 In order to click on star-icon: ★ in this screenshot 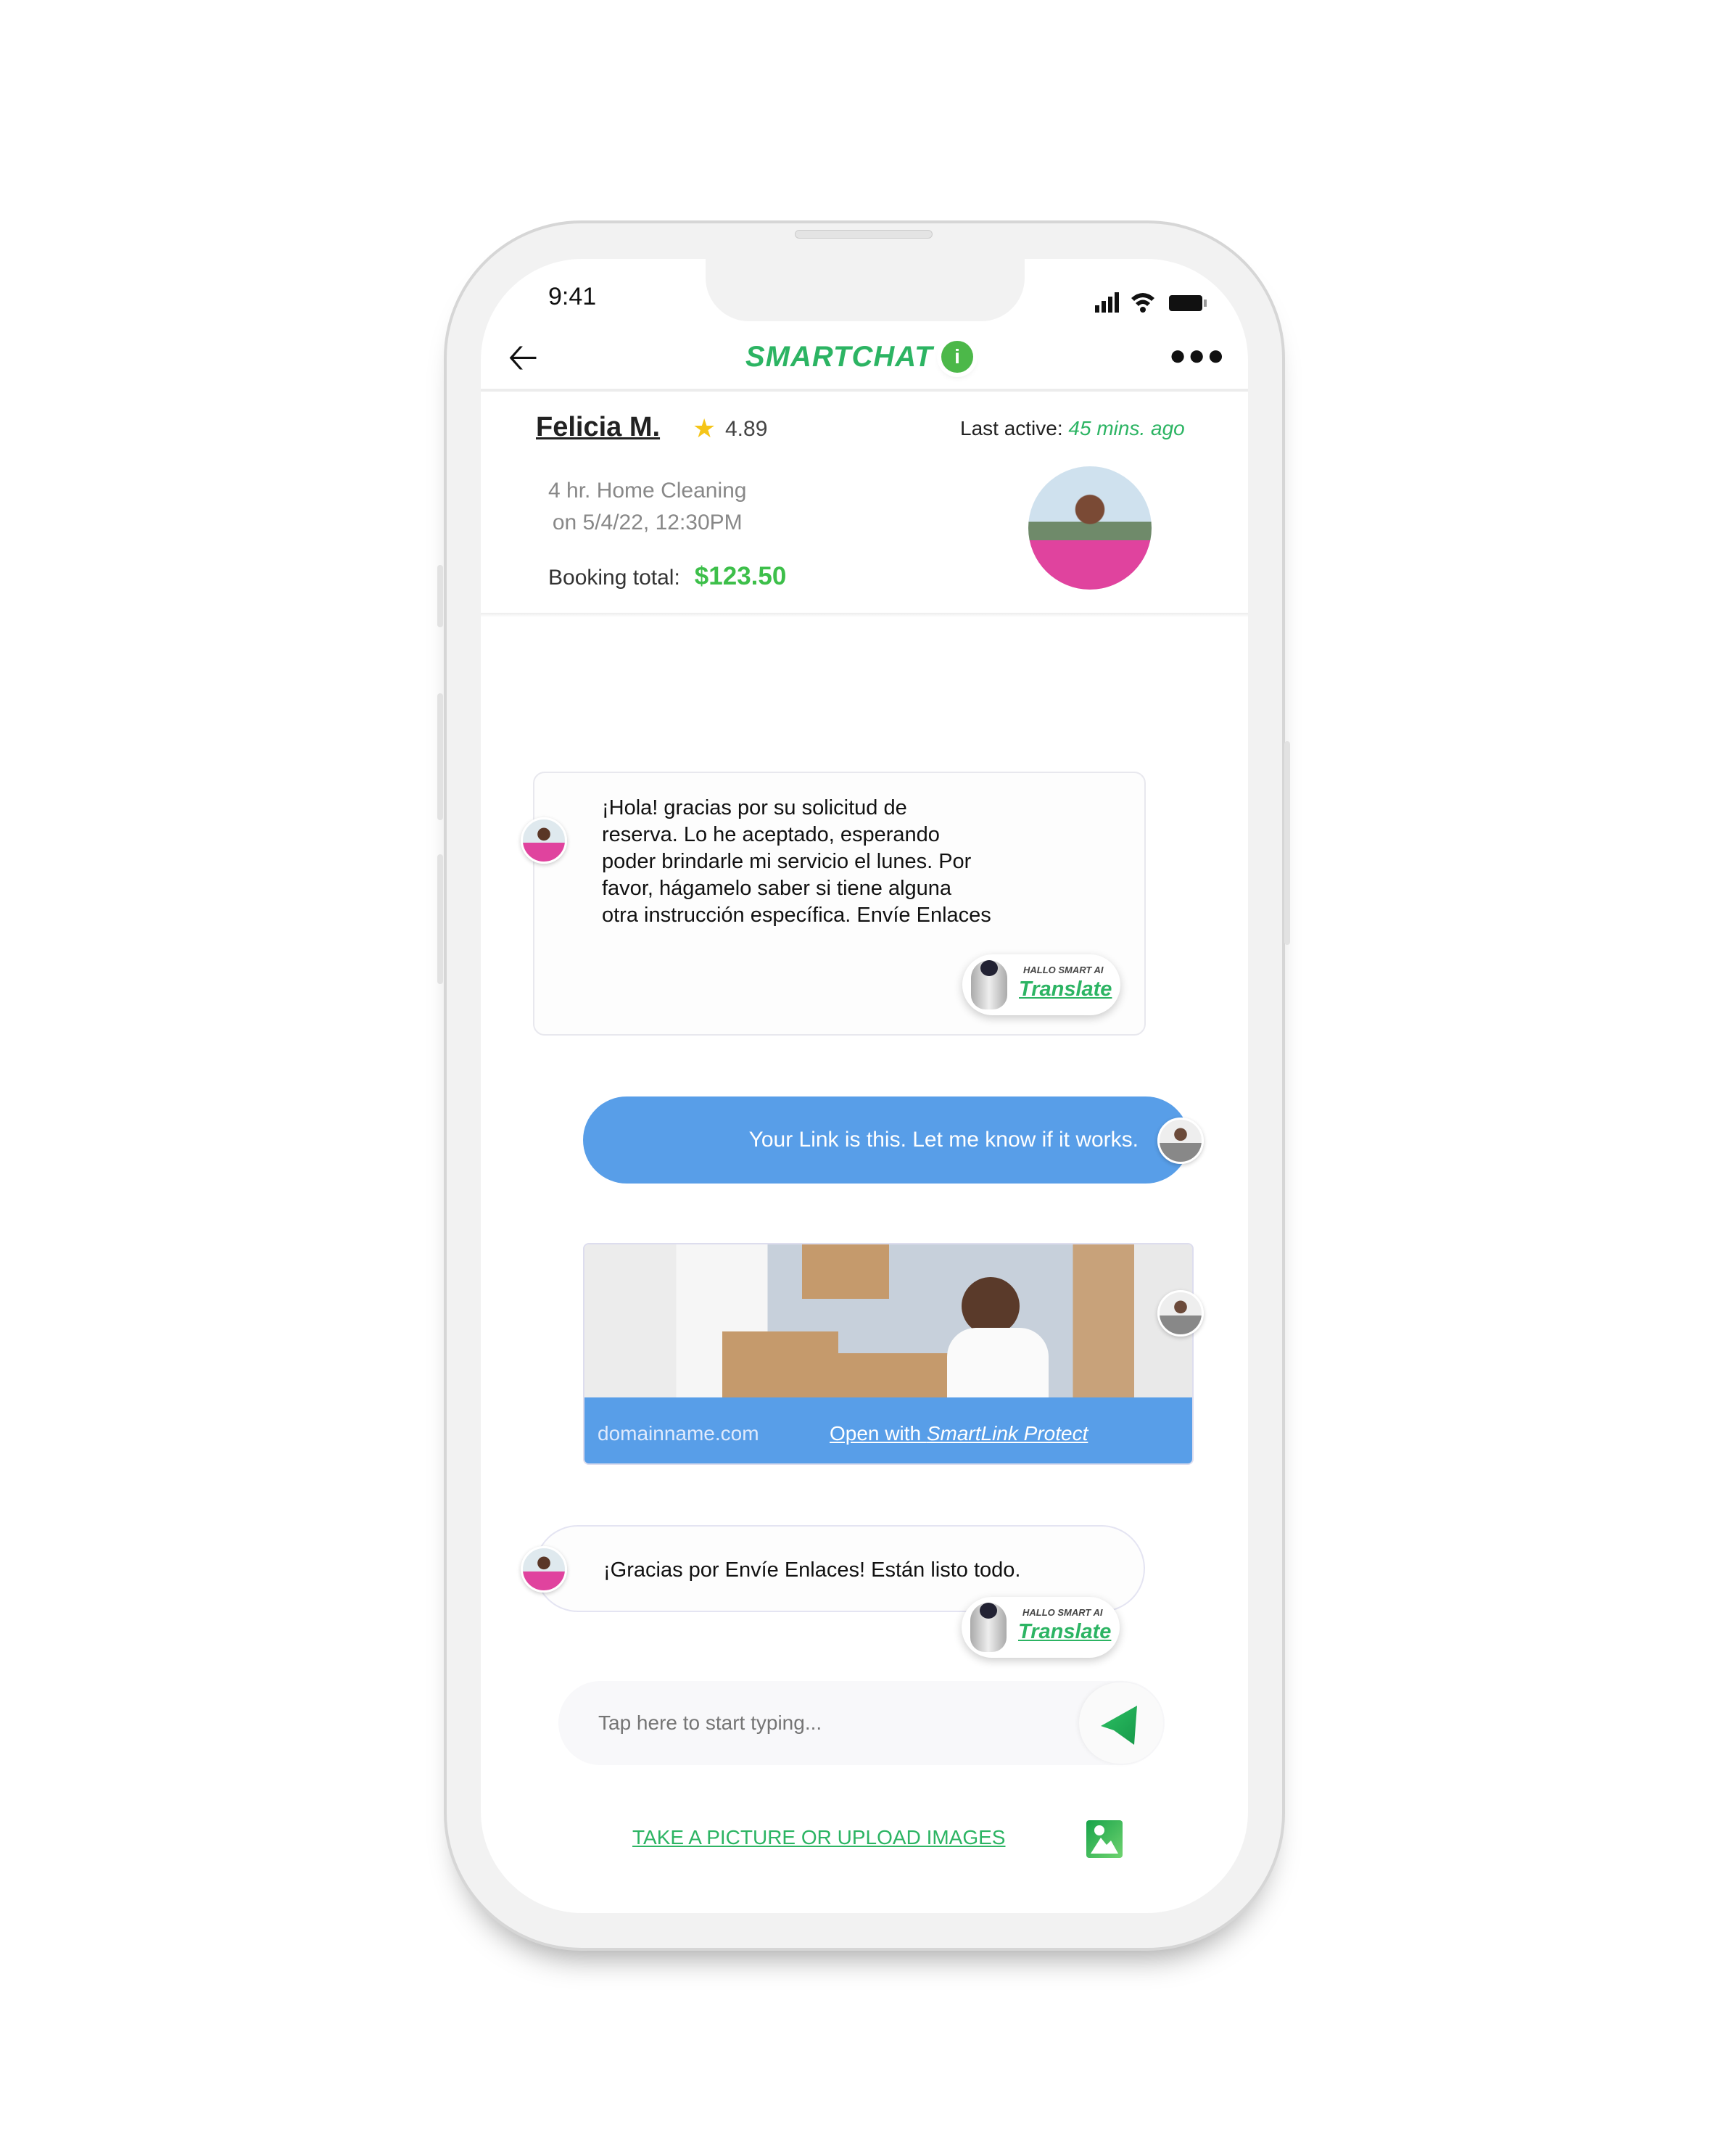, I will do `click(704, 428)`.